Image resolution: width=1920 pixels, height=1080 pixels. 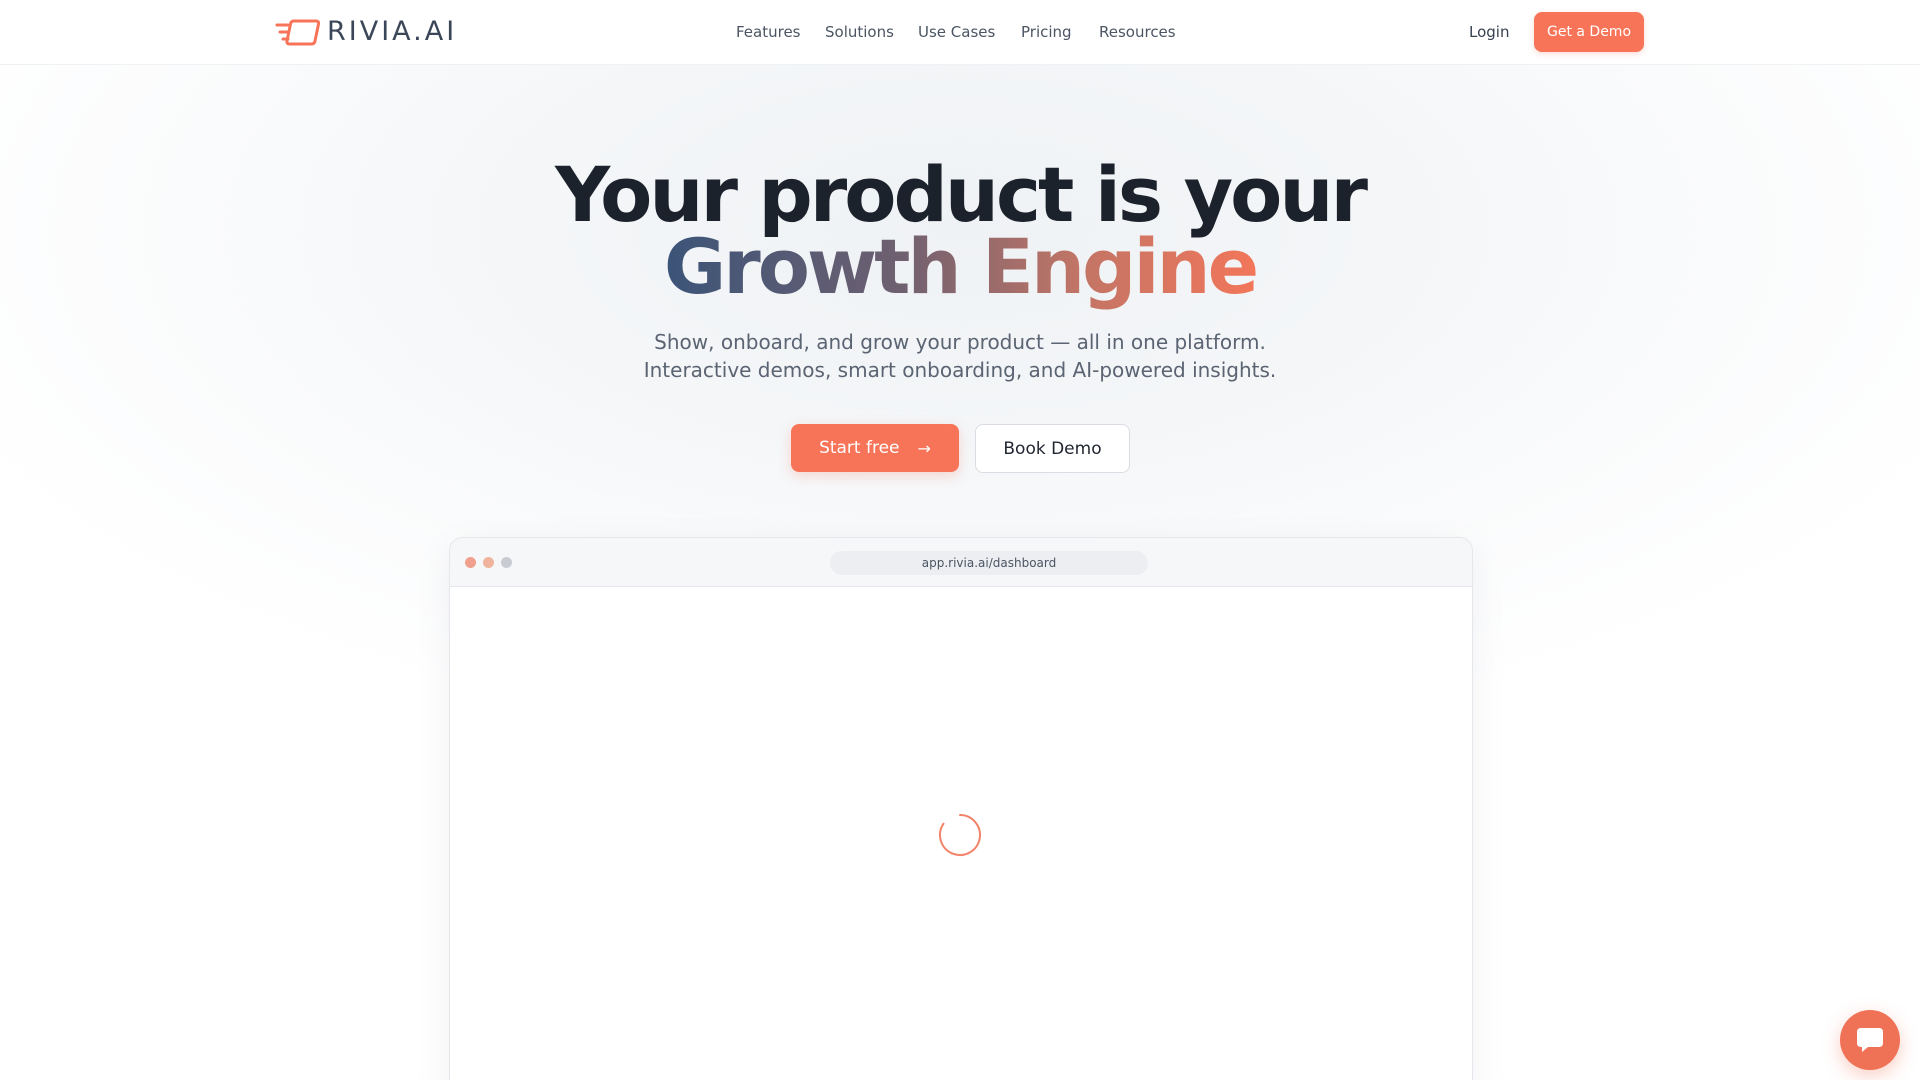 What do you see at coordinates (298, 32) in the screenshot?
I see `speed-frame-logo-icon` at bounding box center [298, 32].